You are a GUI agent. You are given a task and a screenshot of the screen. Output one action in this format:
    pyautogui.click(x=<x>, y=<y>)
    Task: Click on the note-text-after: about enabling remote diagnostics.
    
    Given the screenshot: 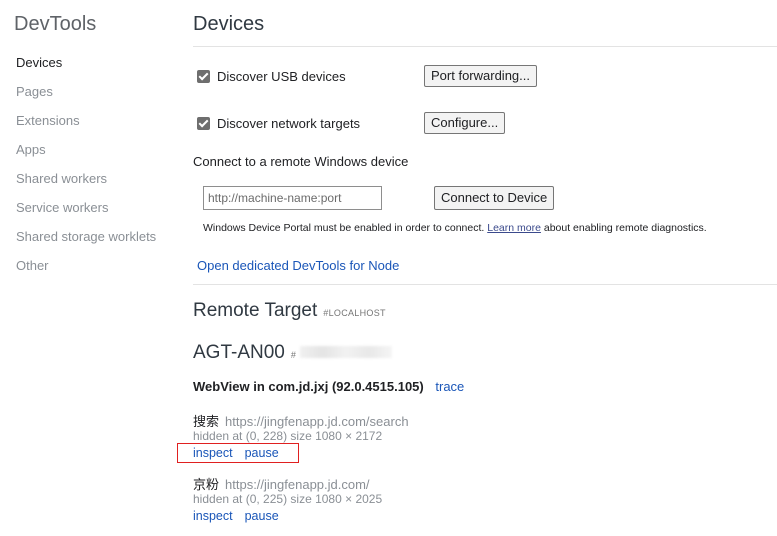 What is the action you would take?
    pyautogui.click(x=625, y=228)
    